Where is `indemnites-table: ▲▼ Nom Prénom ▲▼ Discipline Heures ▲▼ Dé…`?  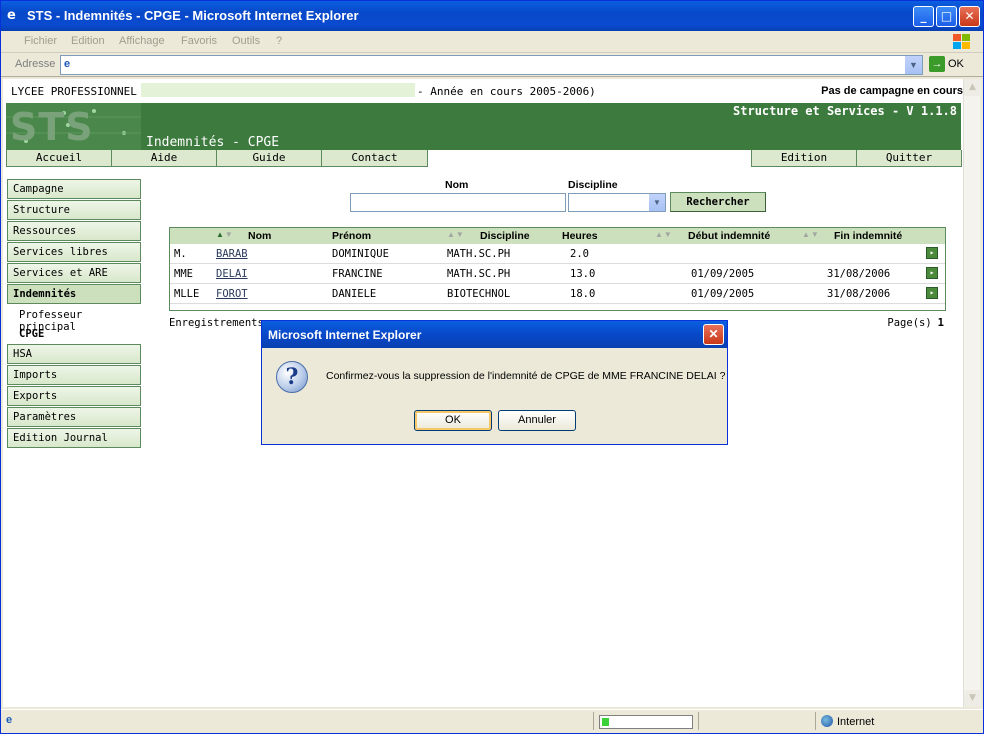
indemnites-table: ▲▼ Nom Prénom ▲▼ Discipline Heures ▲▼ Dé… is located at coordinates (557, 269).